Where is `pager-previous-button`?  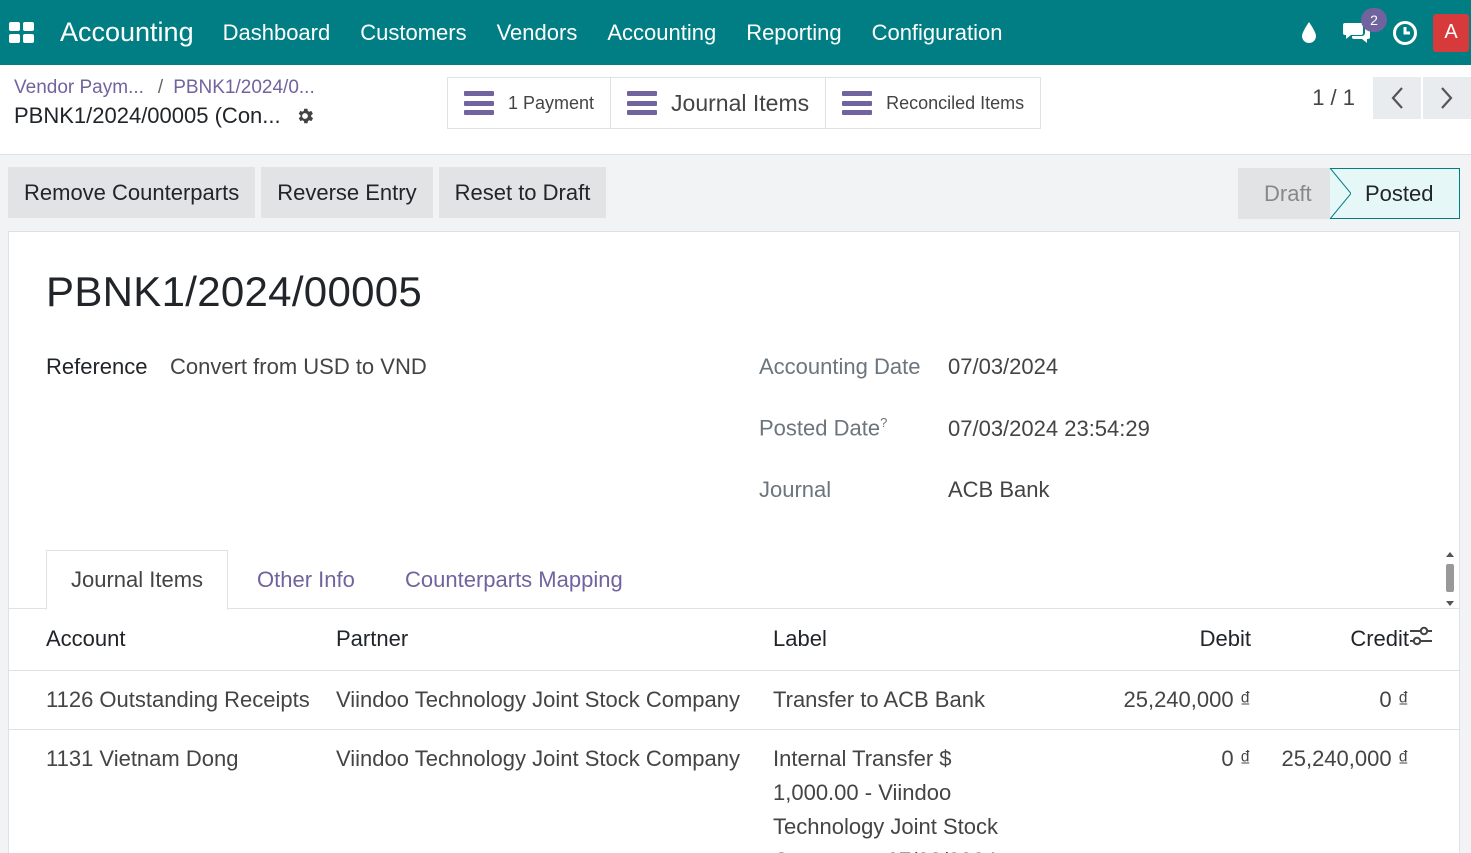 pager-previous-button is located at coordinates (1397, 98).